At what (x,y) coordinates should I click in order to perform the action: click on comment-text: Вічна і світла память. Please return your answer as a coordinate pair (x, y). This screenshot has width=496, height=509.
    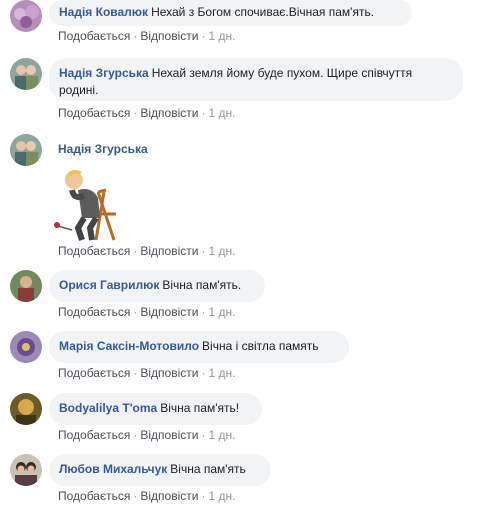
    Looking at the image, I should click on (260, 346).